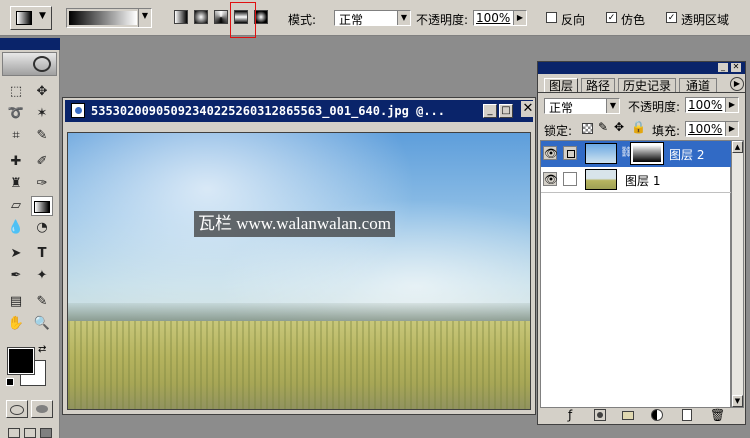  Describe the element at coordinates (619, 127) in the screenshot. I see `lock-position-icon: ✥` at that location.